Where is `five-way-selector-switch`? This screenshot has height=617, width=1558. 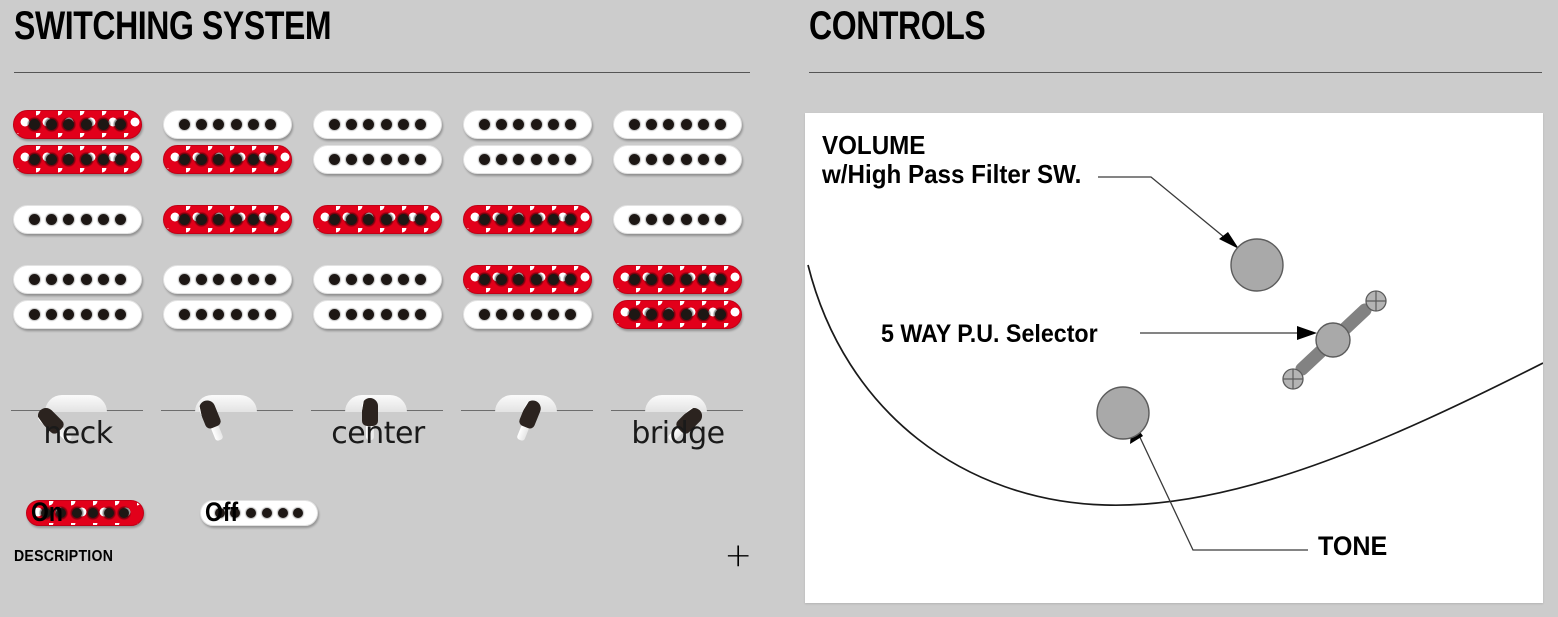
five-way-selector-switch is located at coordinates (1333, 339).